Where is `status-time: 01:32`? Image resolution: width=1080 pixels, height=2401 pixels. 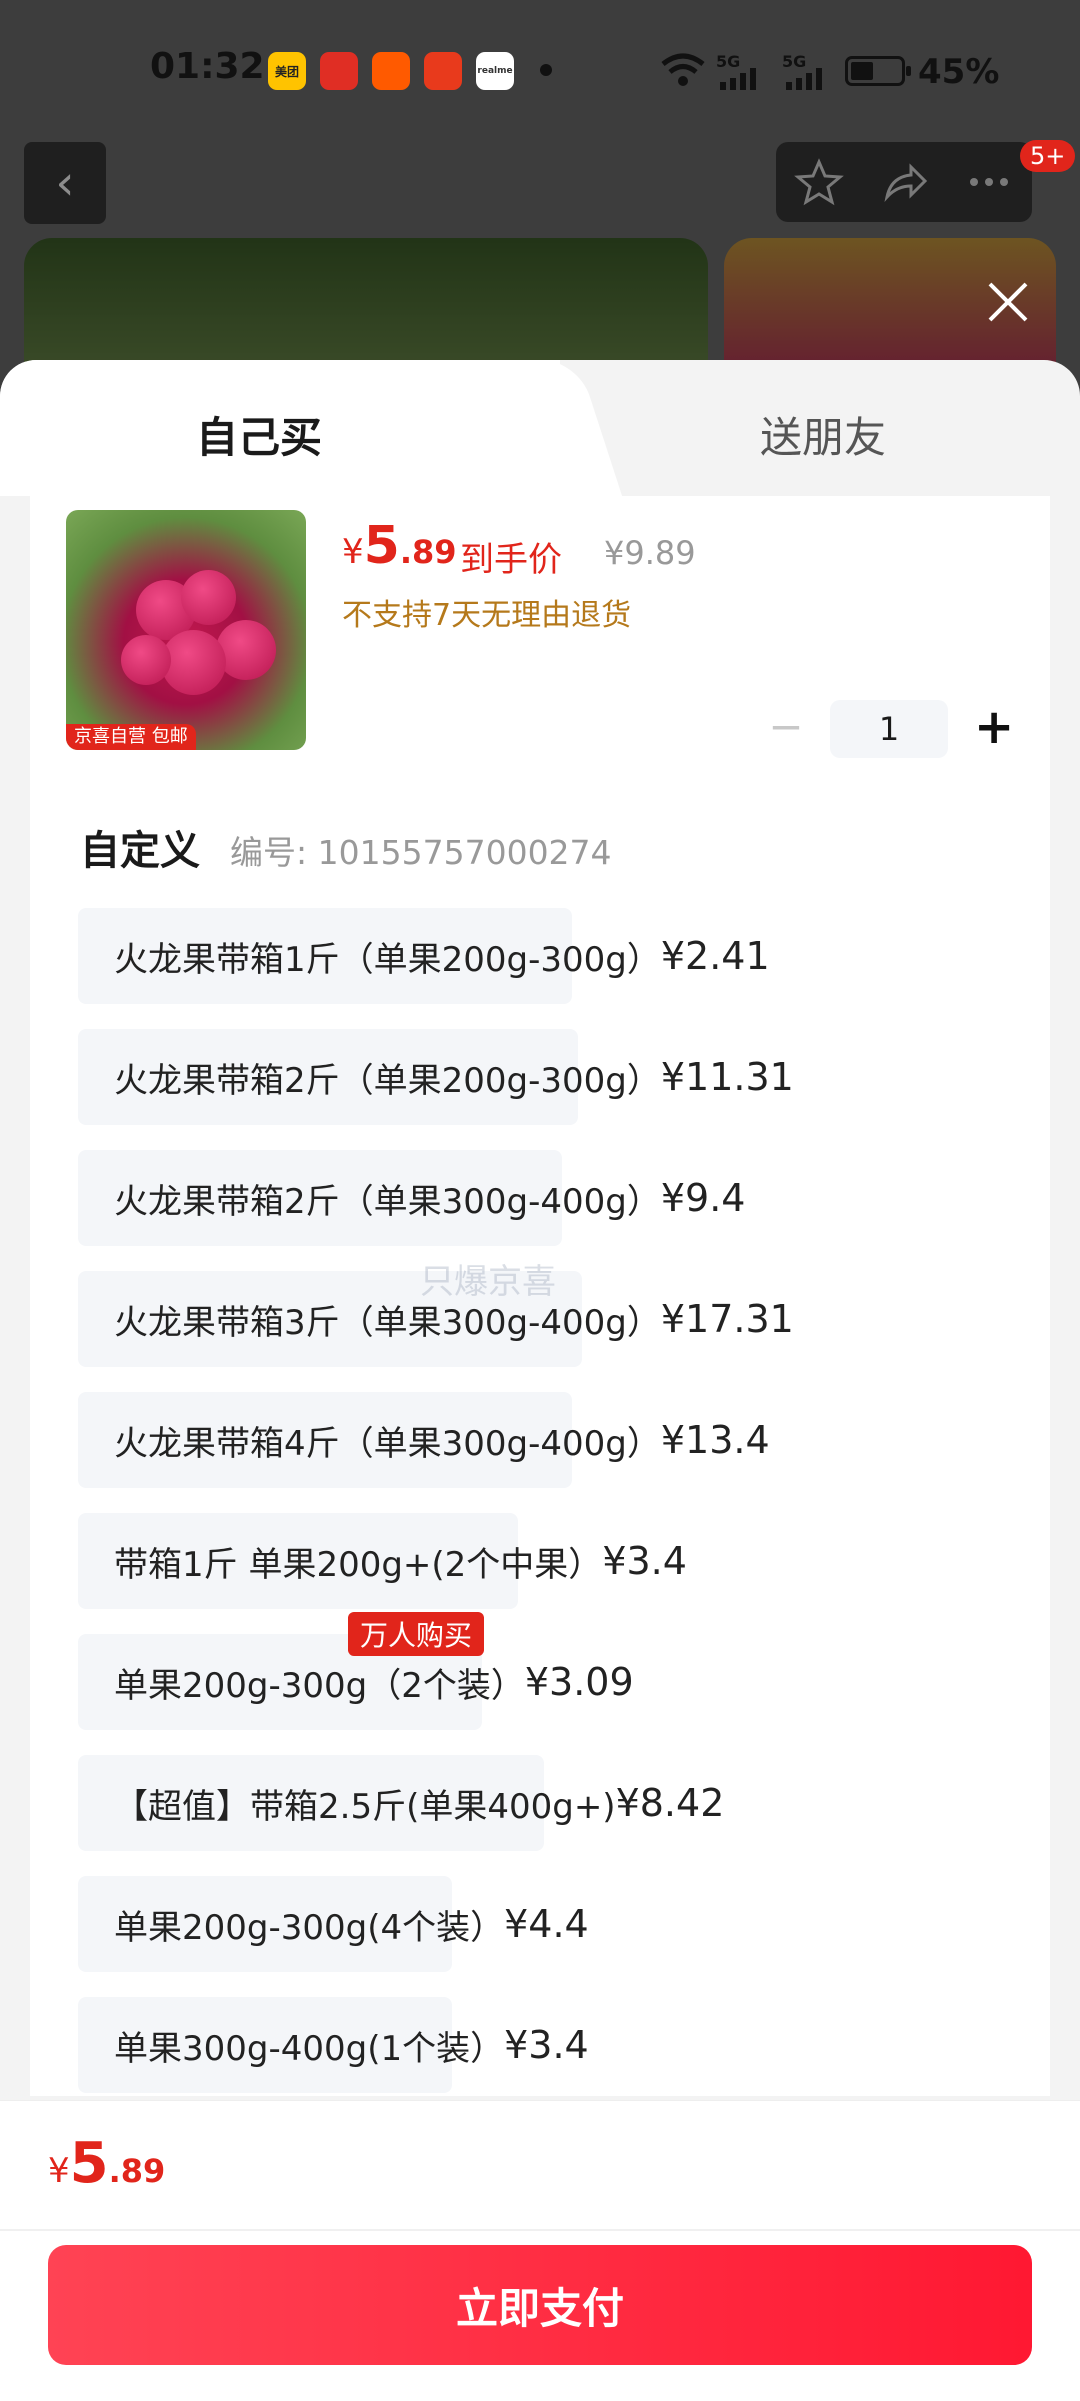
status-time: 01:32 is located at coordinates (207, 66).